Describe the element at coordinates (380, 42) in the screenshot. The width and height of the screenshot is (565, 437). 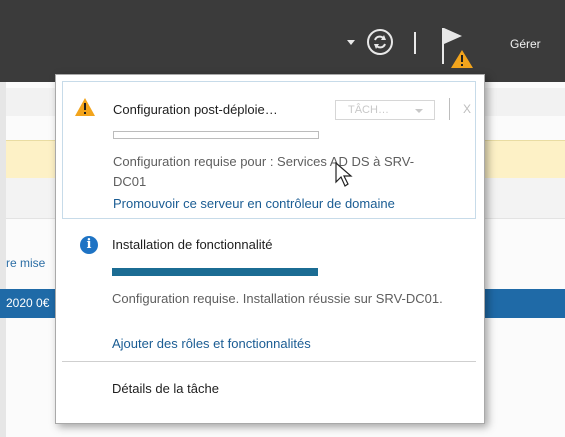
I see `refresh-icon` at that location.